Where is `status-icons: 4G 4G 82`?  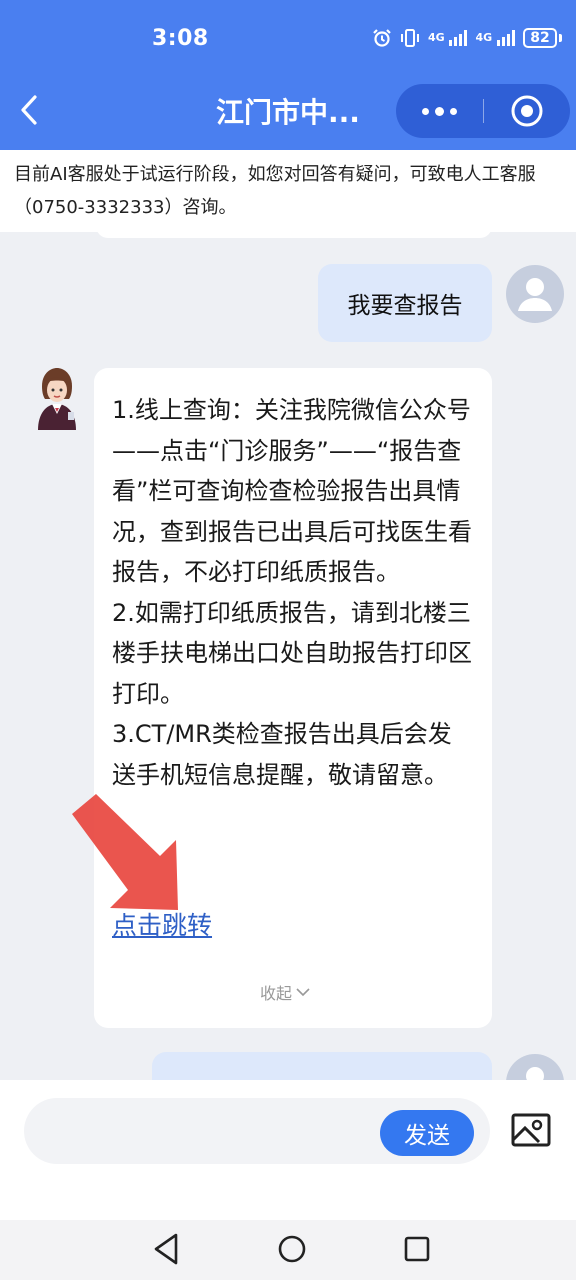 status-icons: 4G 4G 82 is located at coordinates (467, 38).